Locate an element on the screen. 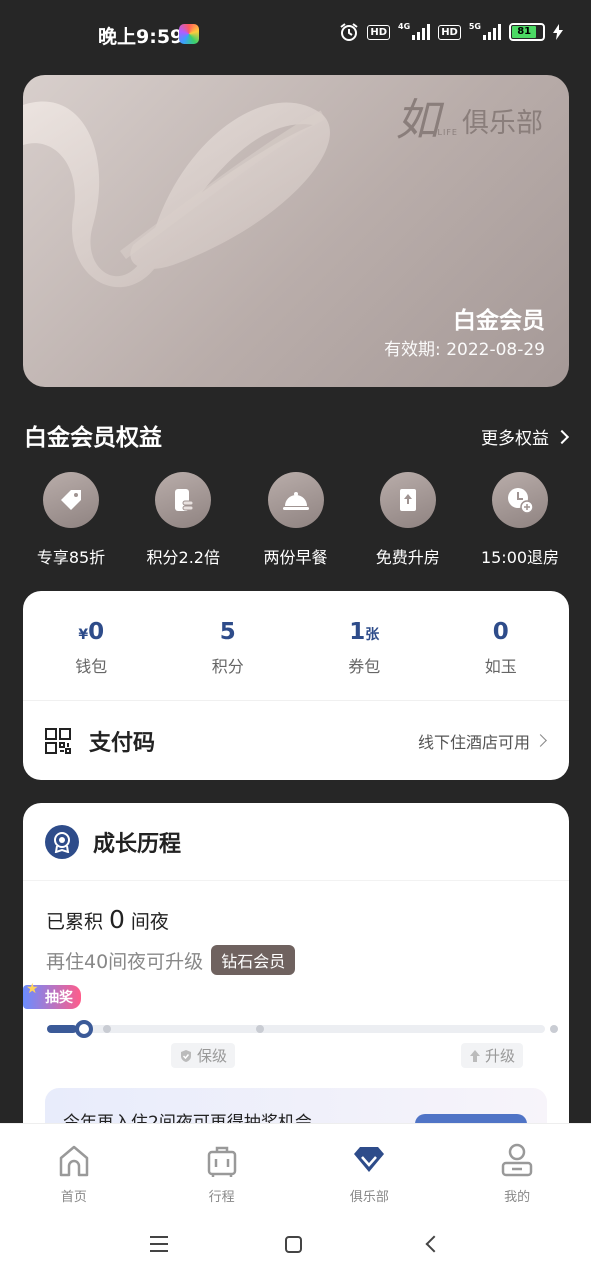 The image size is (591, 1280). diamond-icon is located at coordinates (369, 1159).